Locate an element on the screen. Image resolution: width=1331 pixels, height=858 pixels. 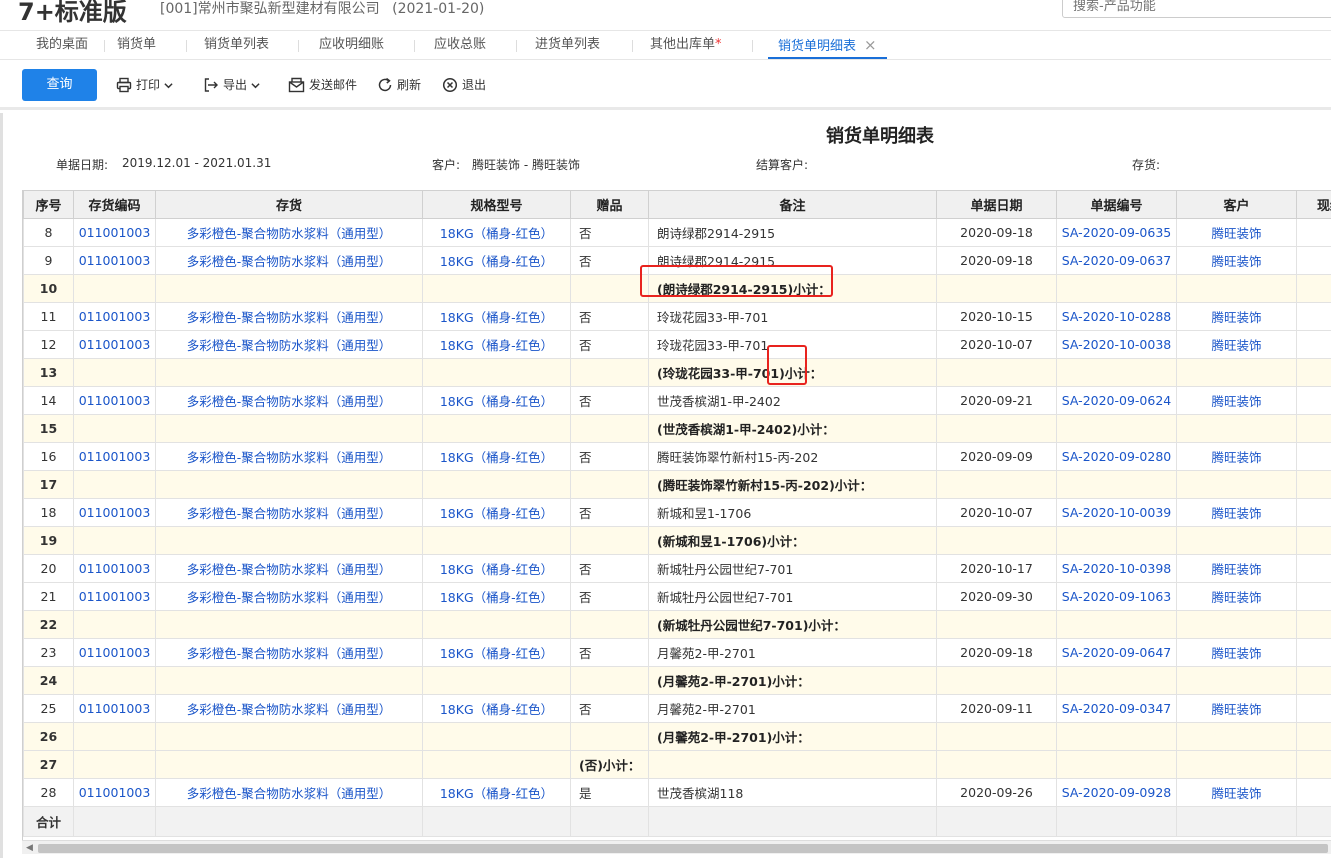
tab-receivable-ledger: 应收总账 is located at coordinates (460, 45).